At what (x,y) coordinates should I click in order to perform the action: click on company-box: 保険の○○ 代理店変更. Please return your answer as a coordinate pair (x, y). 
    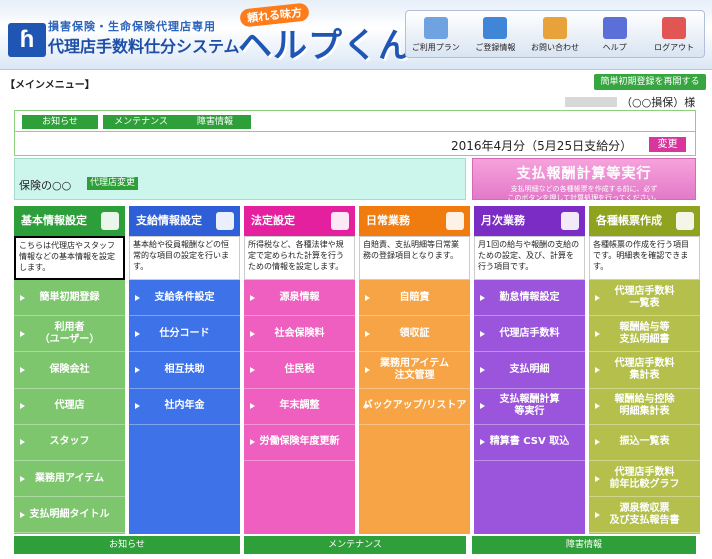
    Looking at the image, I should click on (240, 179).